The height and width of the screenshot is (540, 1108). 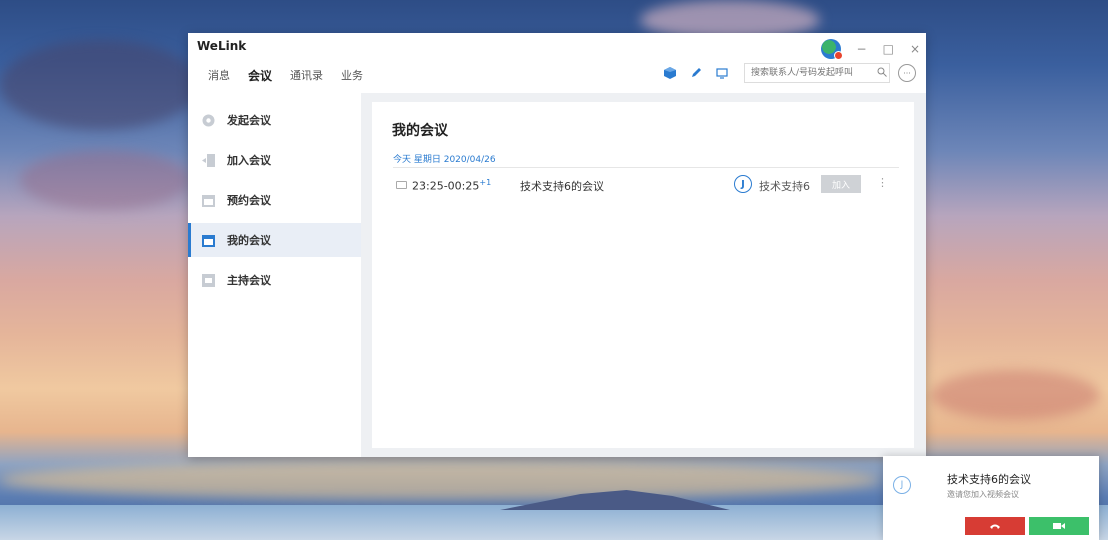 What do you see at coordinates (989, 479) in the screenshot?
I see `notification-title: 技术支持6的会议` at bounding box center [989, 479].